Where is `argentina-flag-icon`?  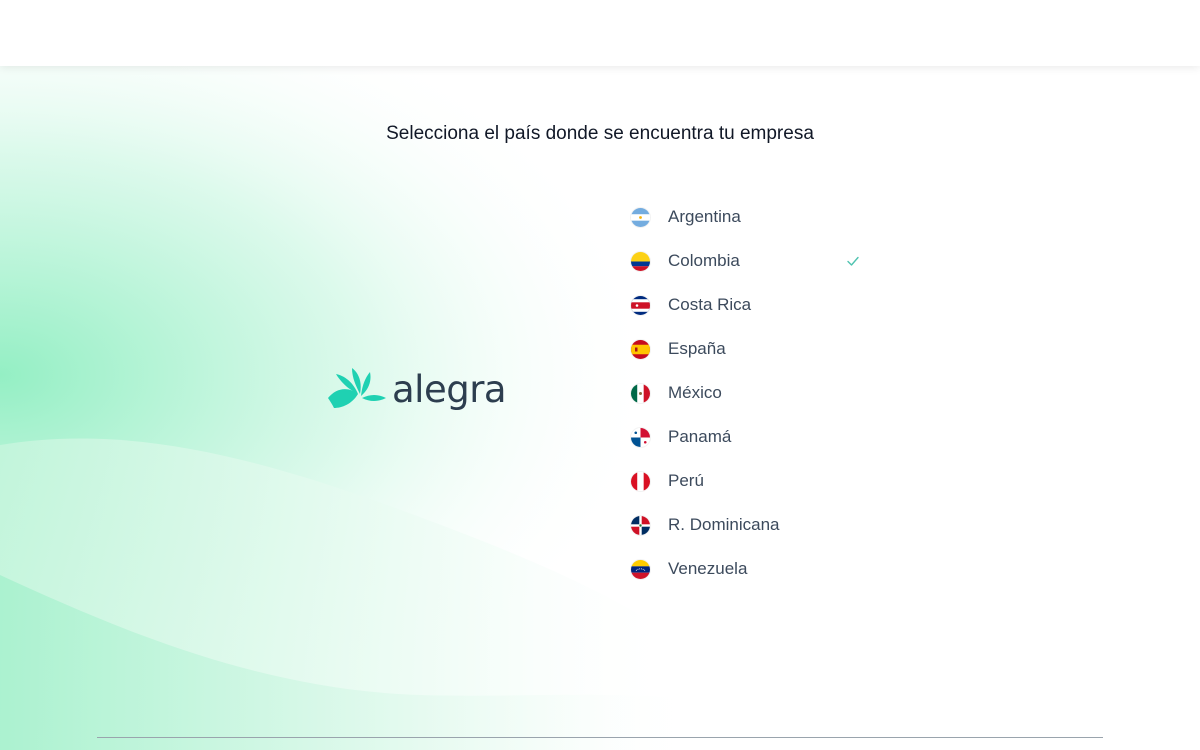
argentina-flag-icon is located at coordinates (640, 217).